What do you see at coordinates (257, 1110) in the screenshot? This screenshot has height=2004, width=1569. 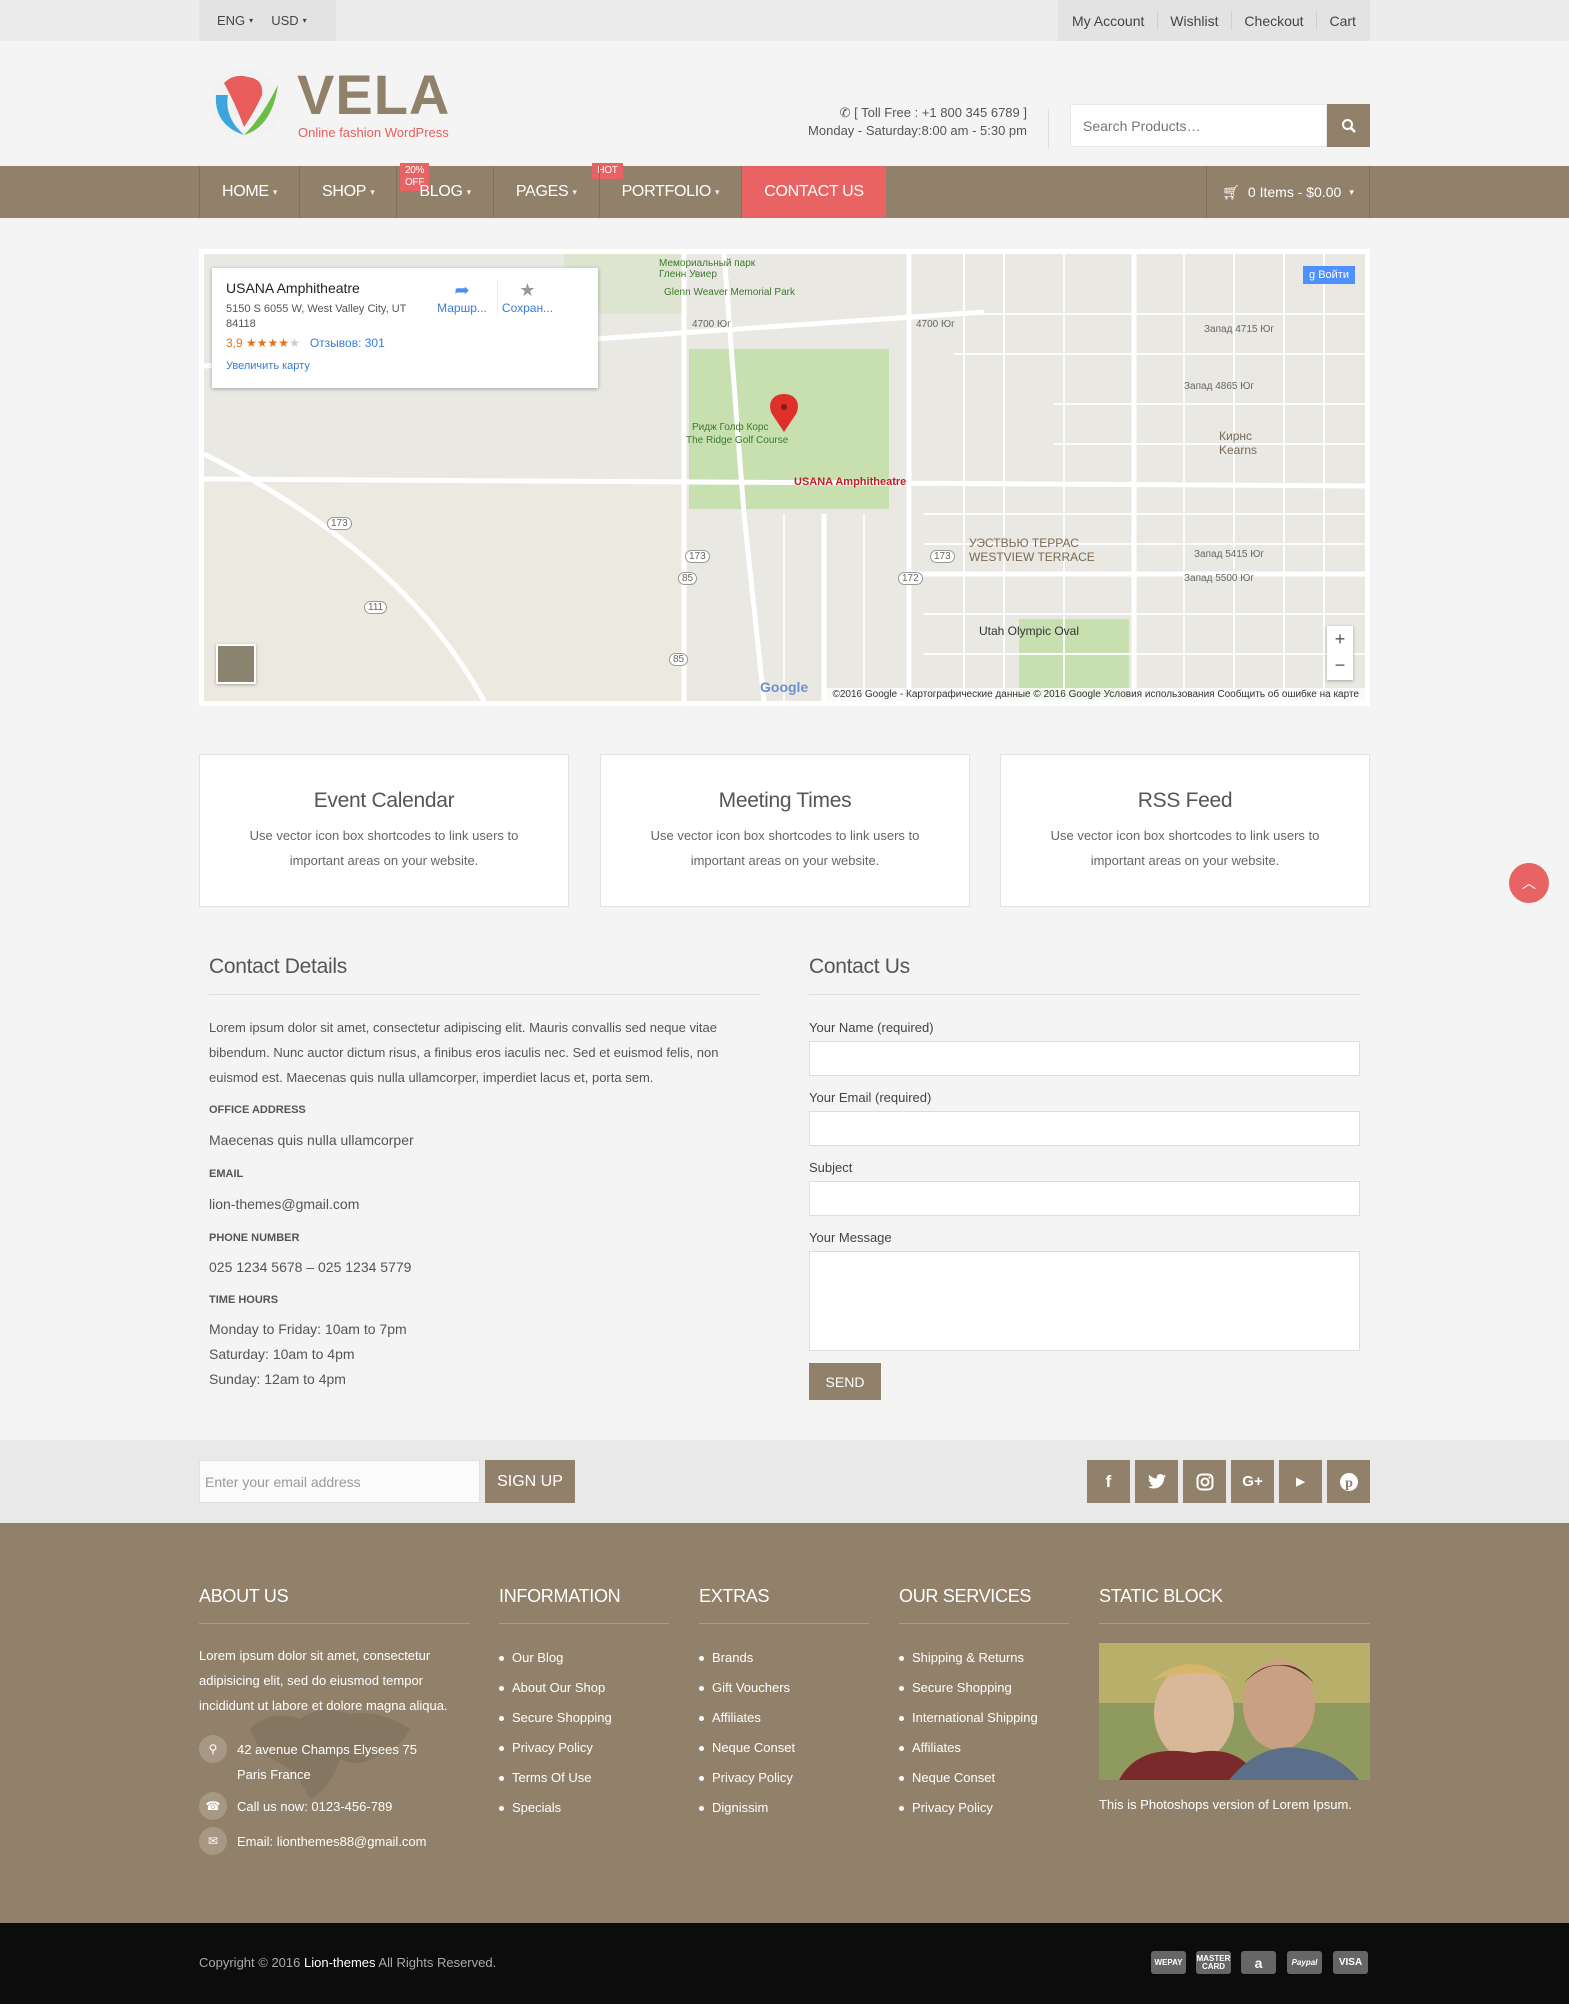 I see `office-address-label: OFFICE ADDRESS` at bounding box center [257, 1110].